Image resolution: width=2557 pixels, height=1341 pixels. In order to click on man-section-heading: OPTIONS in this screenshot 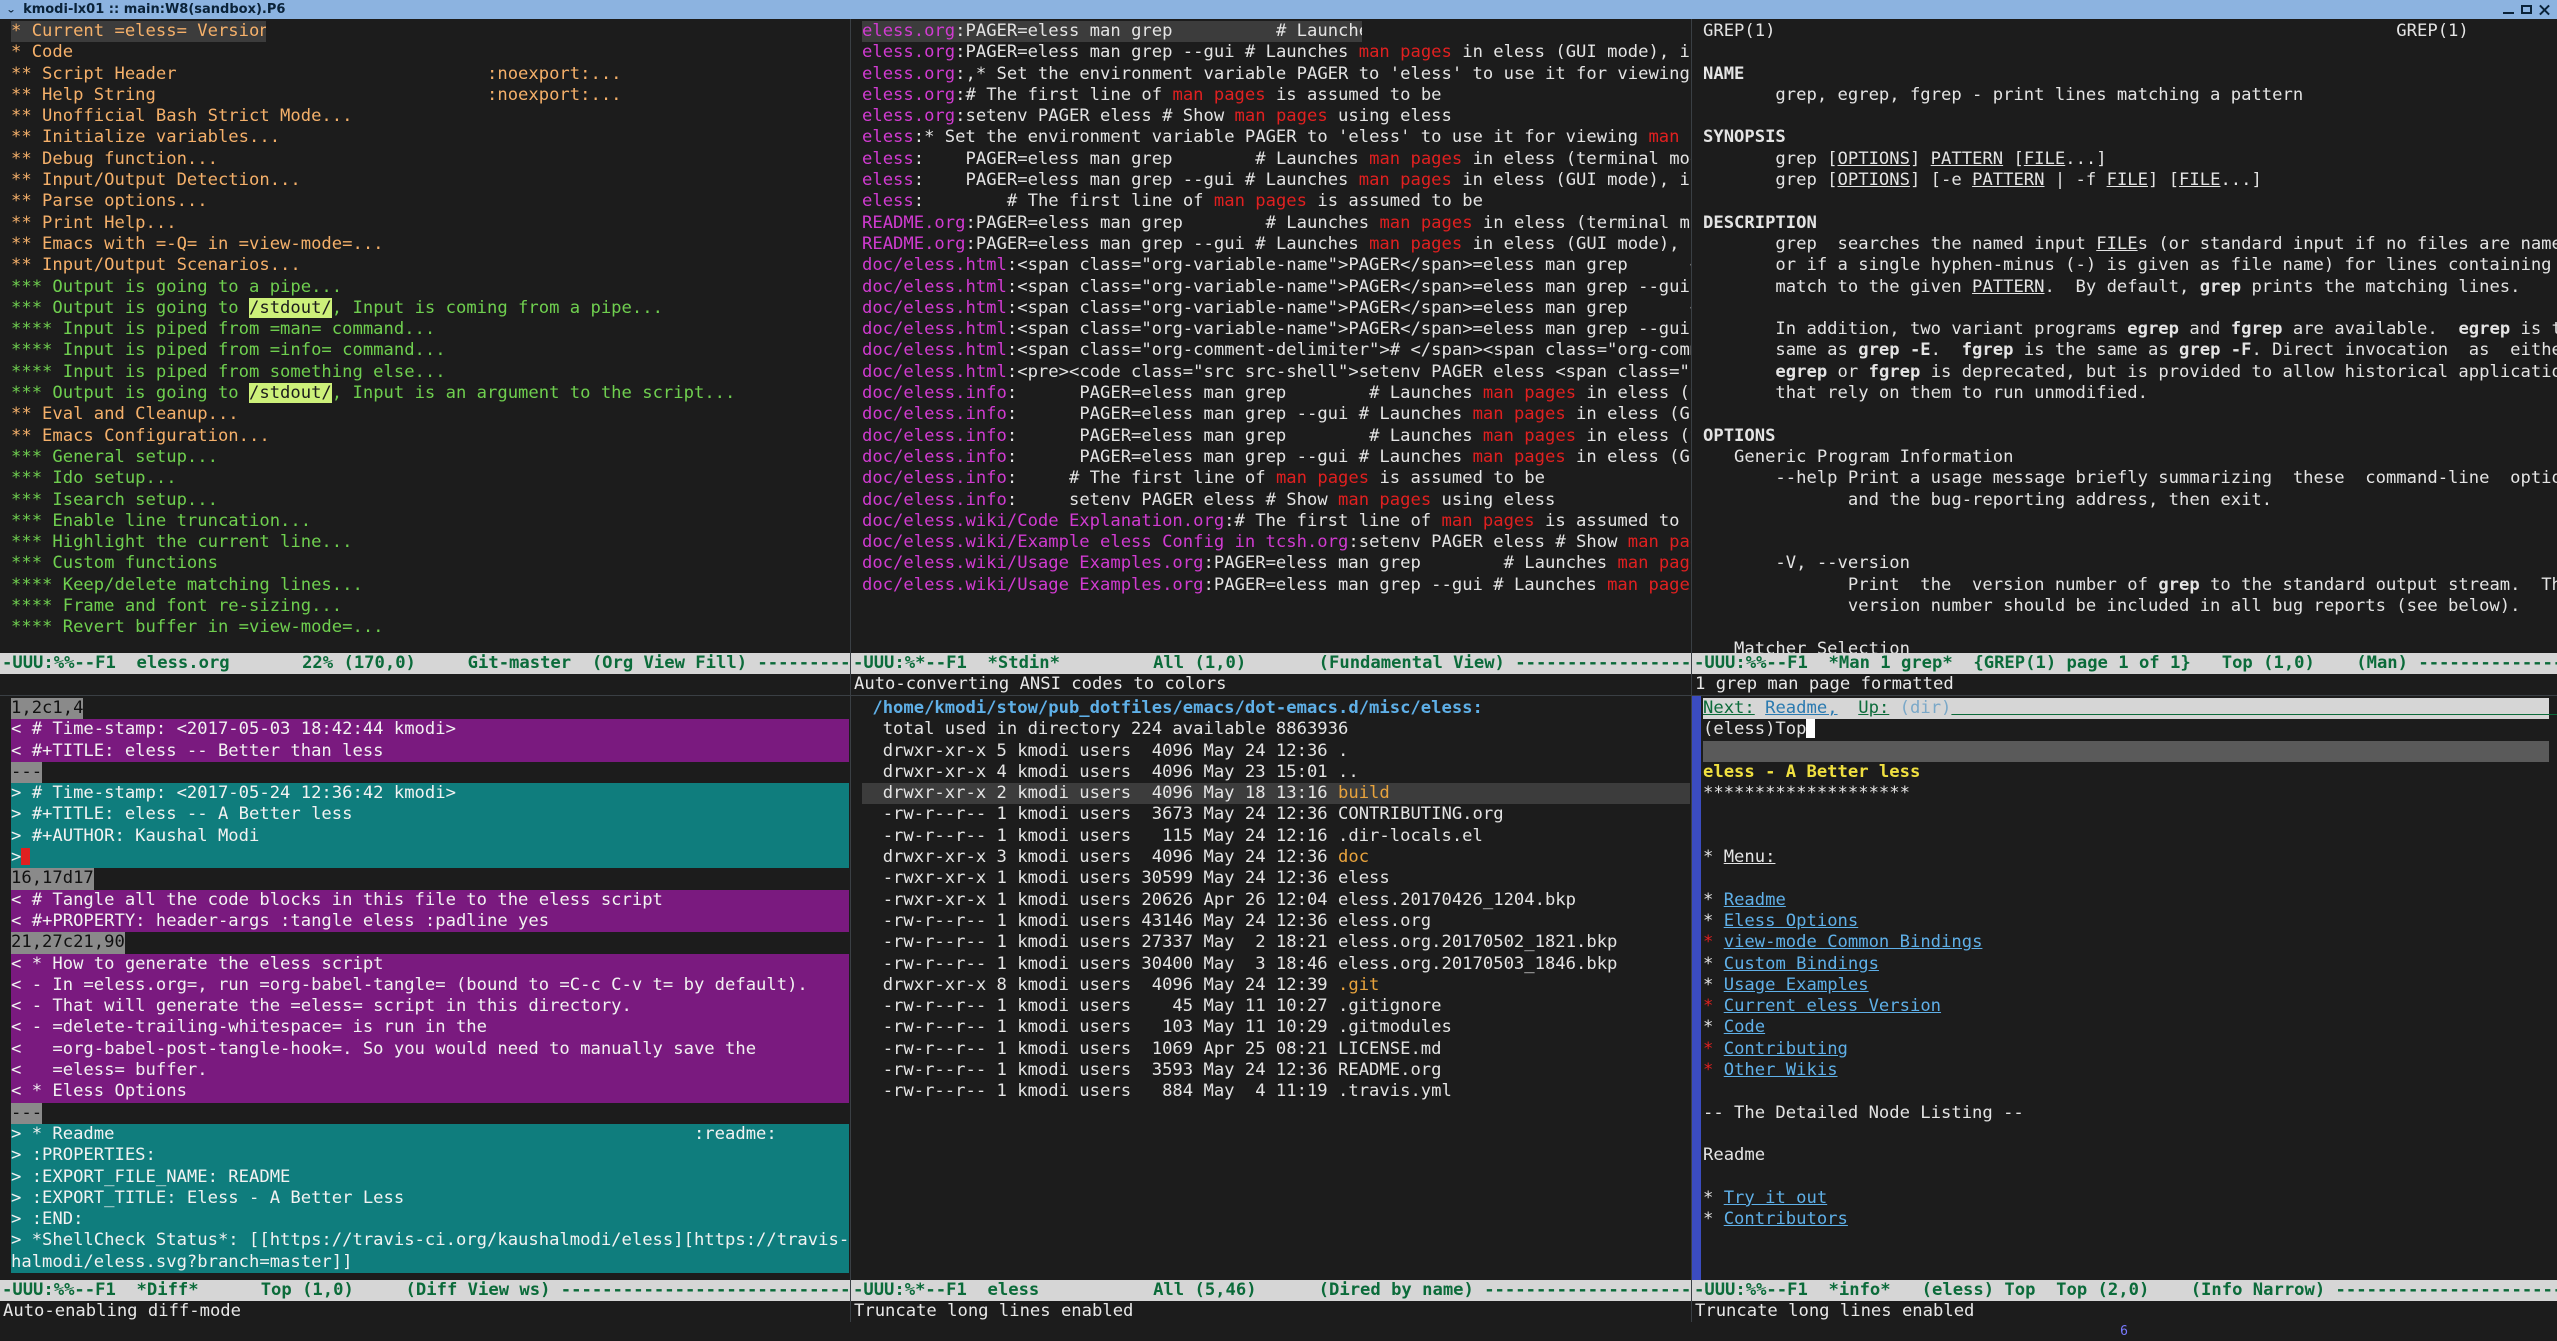, I will do `click(1739, 435)`.